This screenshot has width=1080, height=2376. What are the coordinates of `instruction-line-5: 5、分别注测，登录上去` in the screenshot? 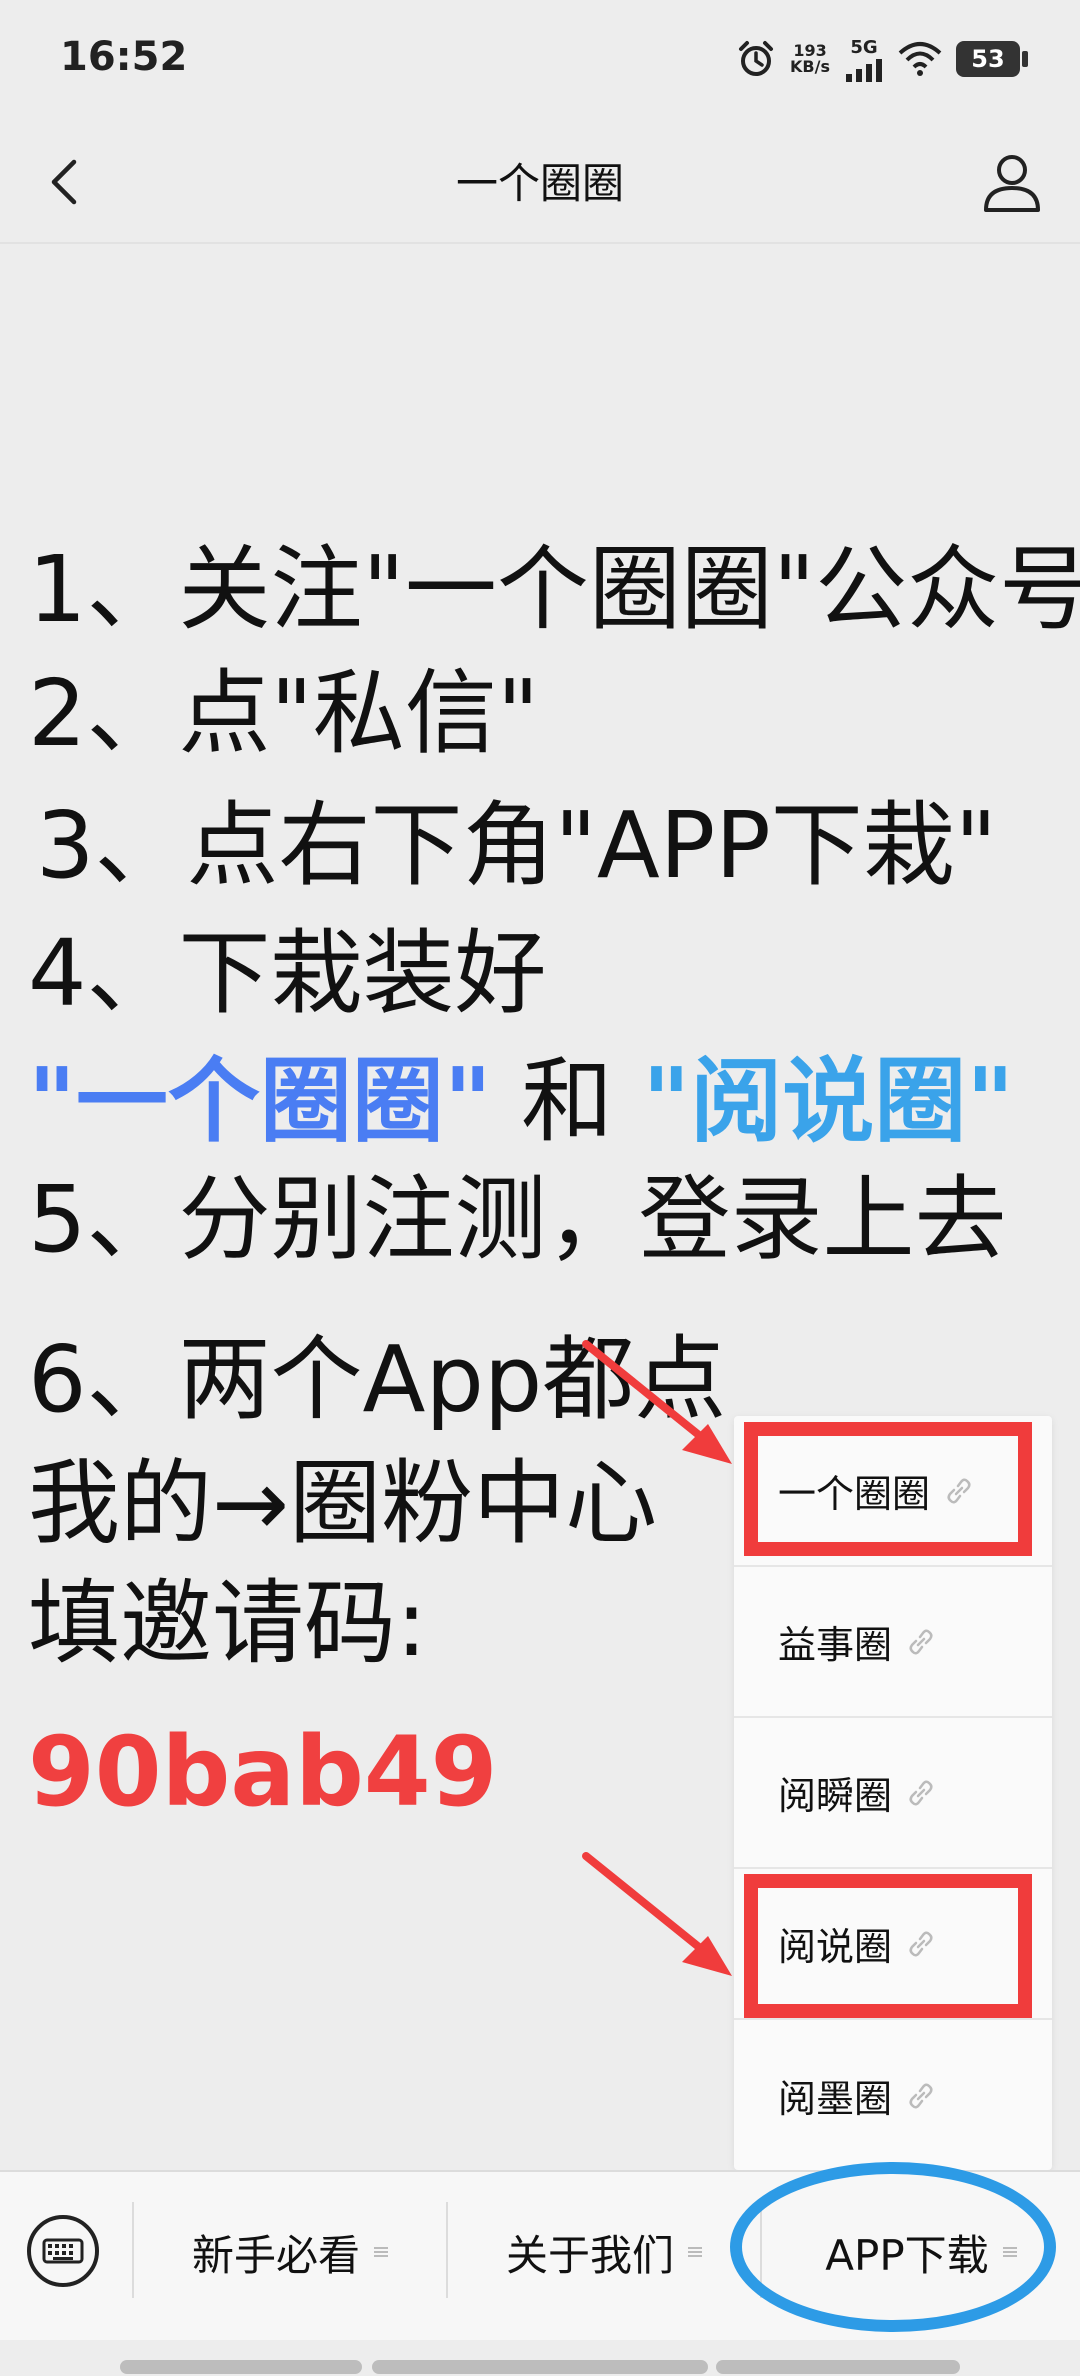 It's located at (517, 1219).